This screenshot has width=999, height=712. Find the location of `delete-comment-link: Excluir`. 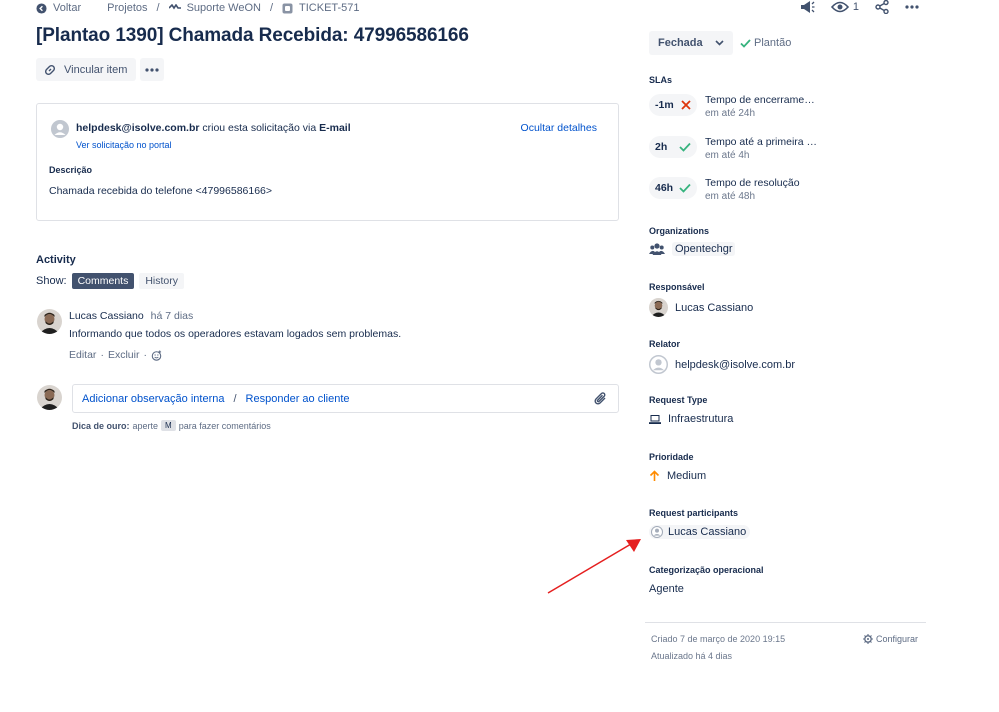

delete-comment-link: Excluir is located at coordinates (124, 355).